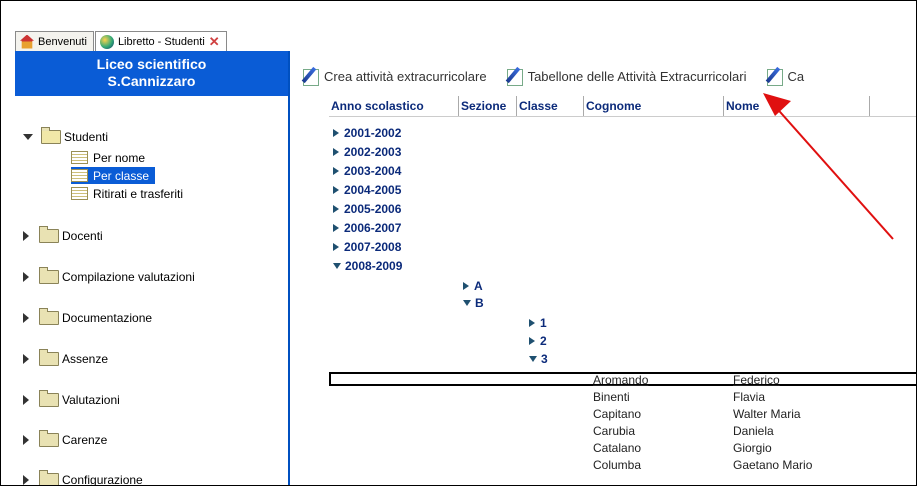 This screenshot has width=917, height=486. Describe the element at coordinates (160, 41) in the screenshot. I see `tab-libretto-studenti: Libretto - Studenti ✕` at that location.